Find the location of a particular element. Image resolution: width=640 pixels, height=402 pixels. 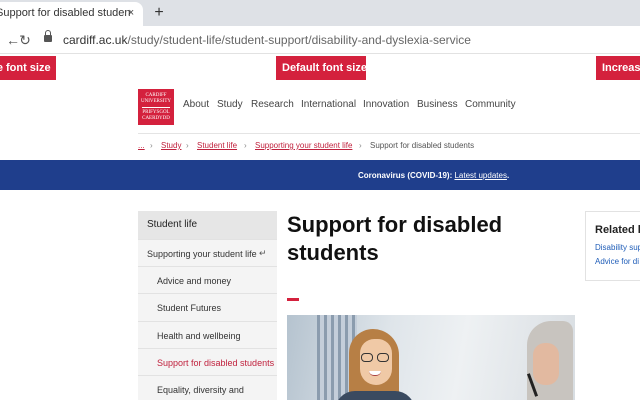

sidebar-item-advice: Advice and money is located at coordinates (207, 279).